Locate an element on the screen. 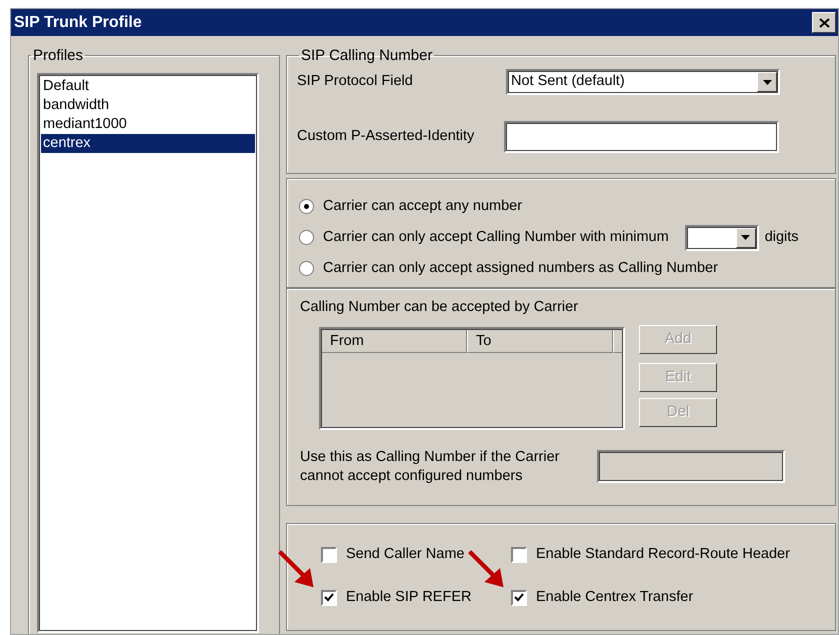 Image resolution: width=839 pixels, height=635 pixels. field-label: SIP Protocol Field is located at coordinates (355, 82).